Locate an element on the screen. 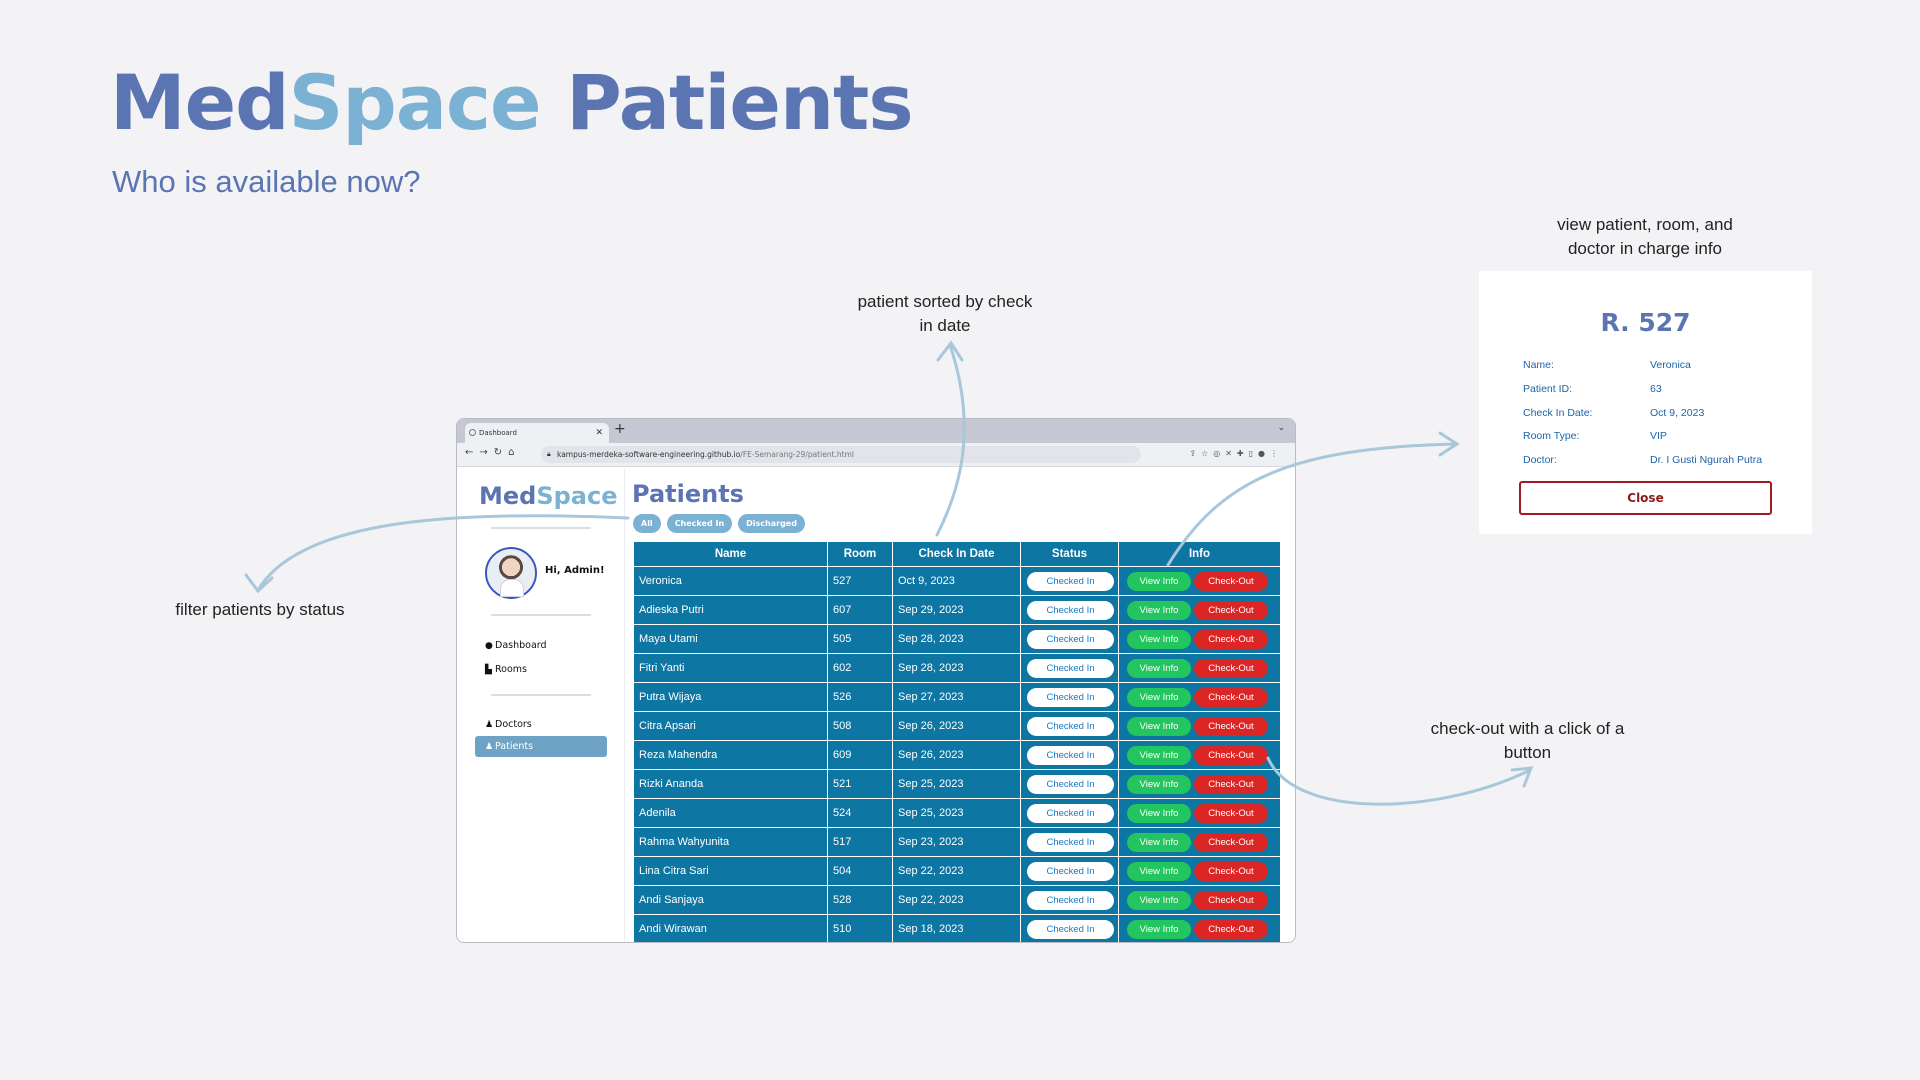 This screenshot has width=1920, height=1080. cell-check-in-date: Sep 22, 2023 is located at coordinates (956, 871).